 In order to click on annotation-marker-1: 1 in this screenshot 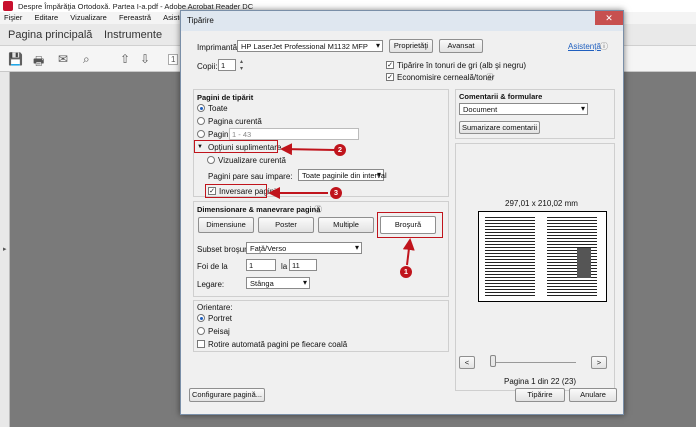, I will do `click(406, 272)`.